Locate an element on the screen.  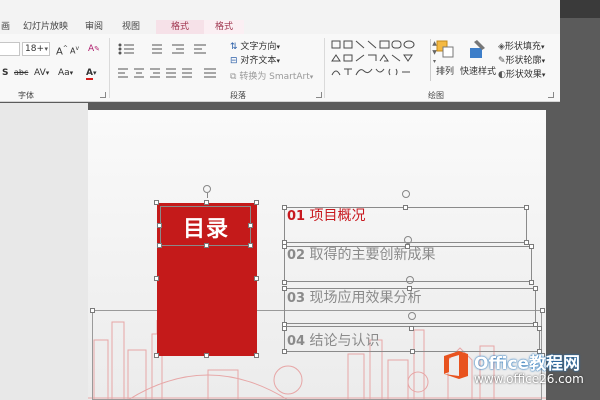
effects-icon: ◐ is located at coordinates (502, 75).